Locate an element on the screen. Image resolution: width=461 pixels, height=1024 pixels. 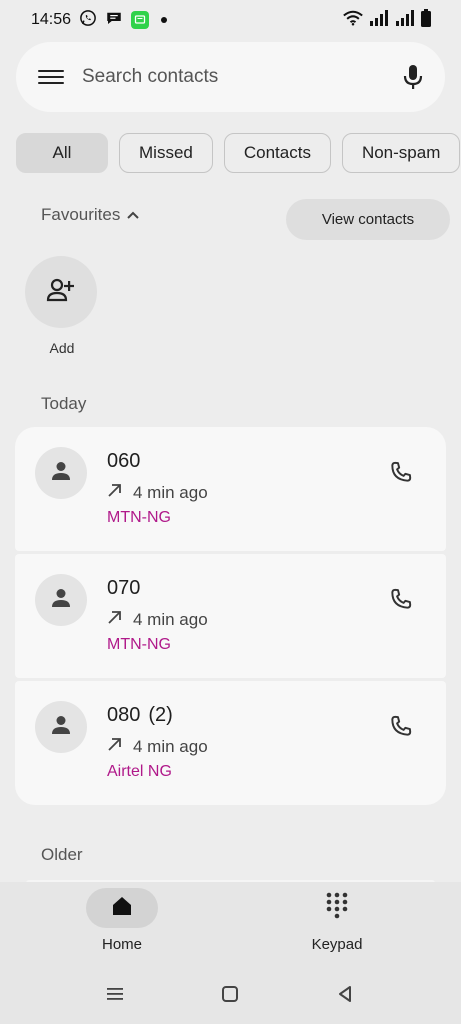
nav-keypad: Keypad is located at coordinates (337, 920).